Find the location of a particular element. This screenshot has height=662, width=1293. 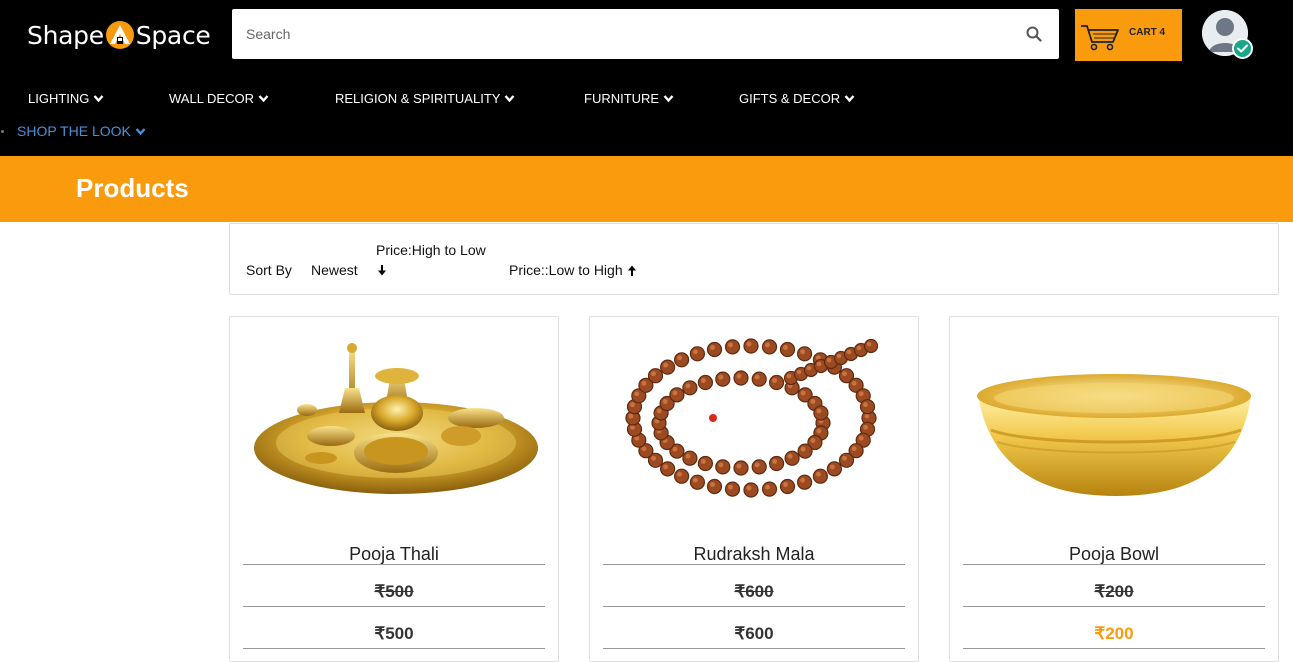

nav-item-label: FURNITURE is located at coordinates (622, 98).